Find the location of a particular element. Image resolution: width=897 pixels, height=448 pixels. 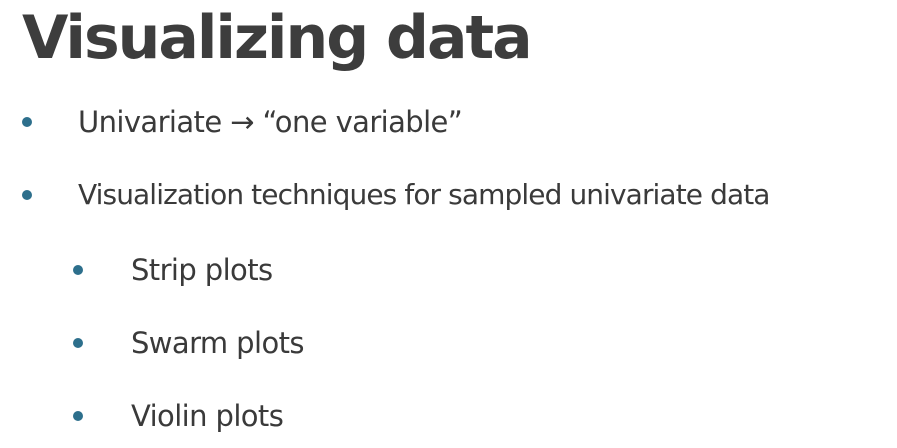

sub-bullet-item: Violin plots is located at coordinates (178, 416).